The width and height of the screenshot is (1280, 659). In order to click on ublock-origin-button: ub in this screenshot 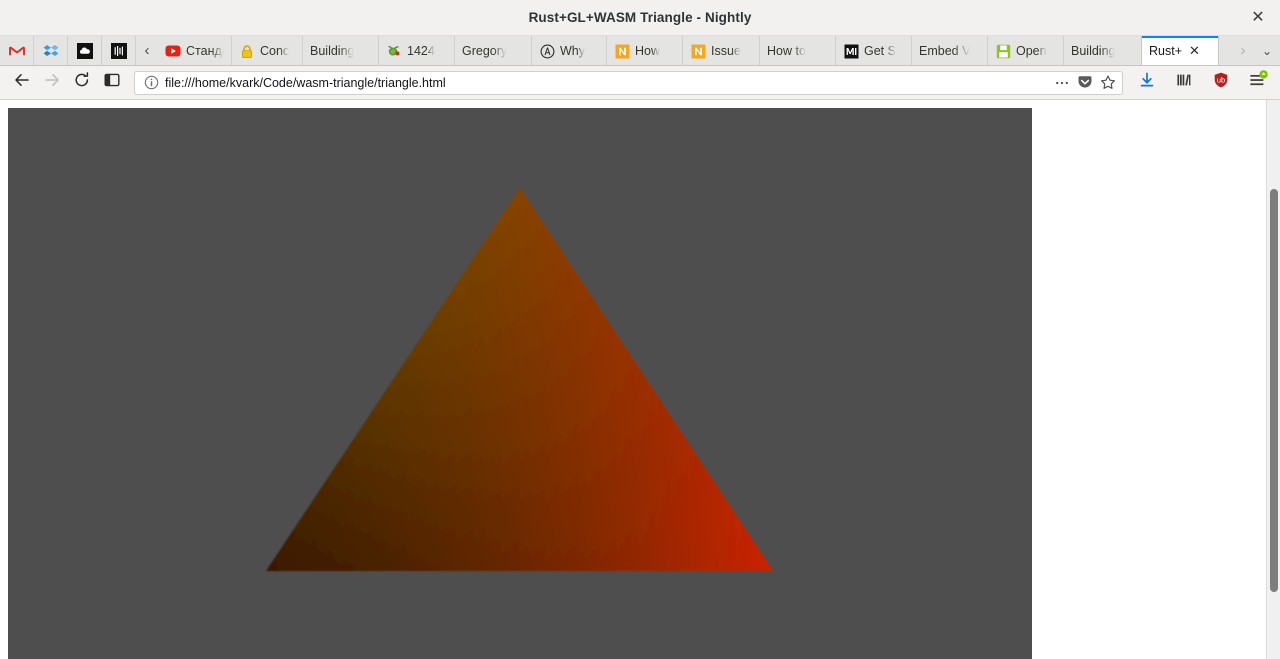, I will do `click(1221, 83)`.